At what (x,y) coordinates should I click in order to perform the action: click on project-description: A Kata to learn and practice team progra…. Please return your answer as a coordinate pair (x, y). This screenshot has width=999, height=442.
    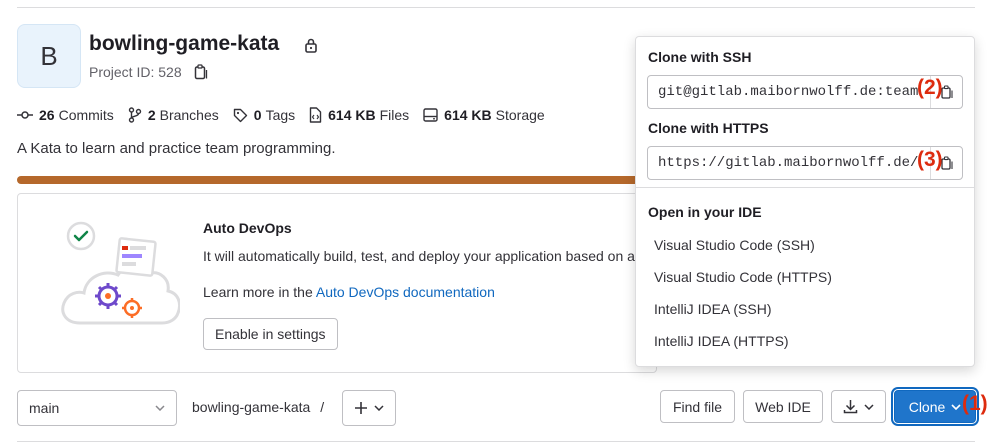
    Looking at the image, I should click on (176, 148).